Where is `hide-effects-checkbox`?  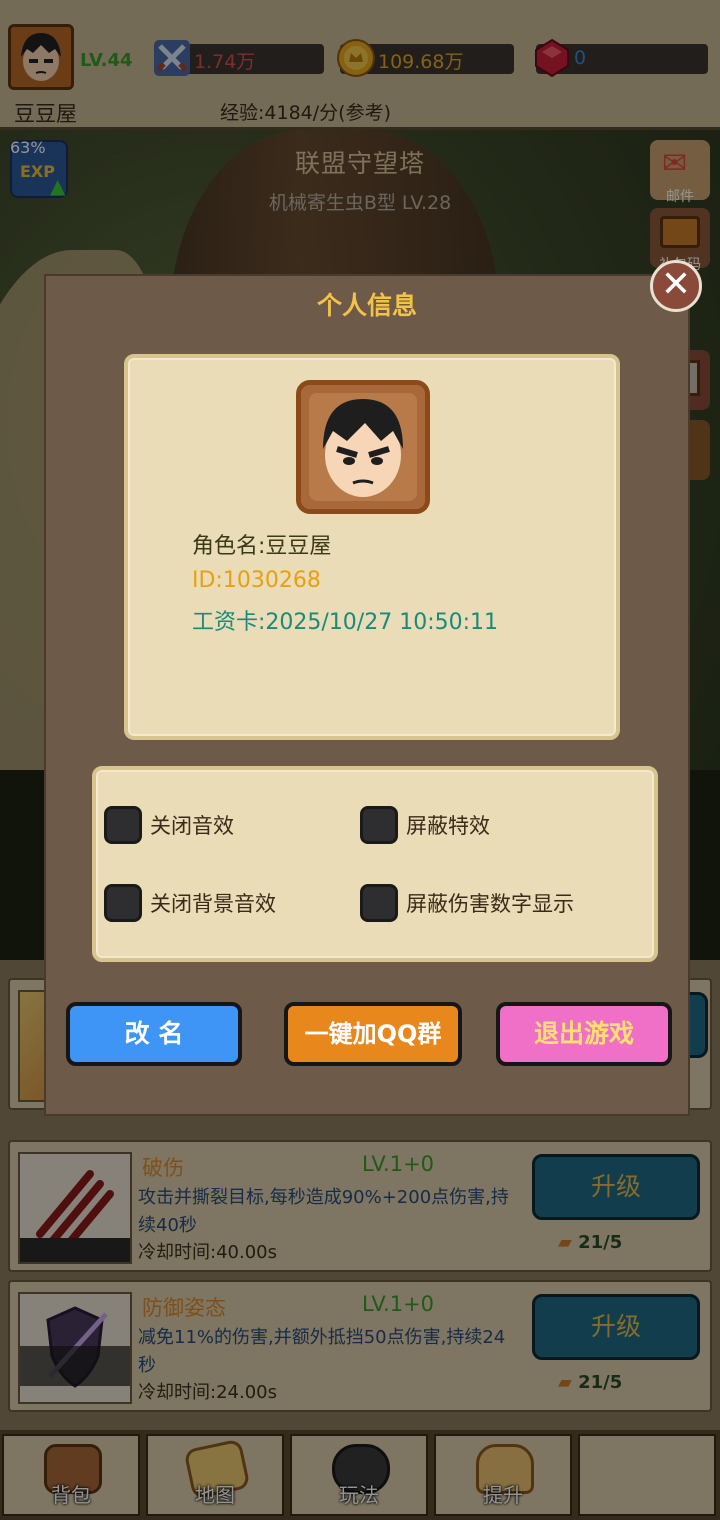 hide-effects-checkbox is located at coordinates (379, 825).